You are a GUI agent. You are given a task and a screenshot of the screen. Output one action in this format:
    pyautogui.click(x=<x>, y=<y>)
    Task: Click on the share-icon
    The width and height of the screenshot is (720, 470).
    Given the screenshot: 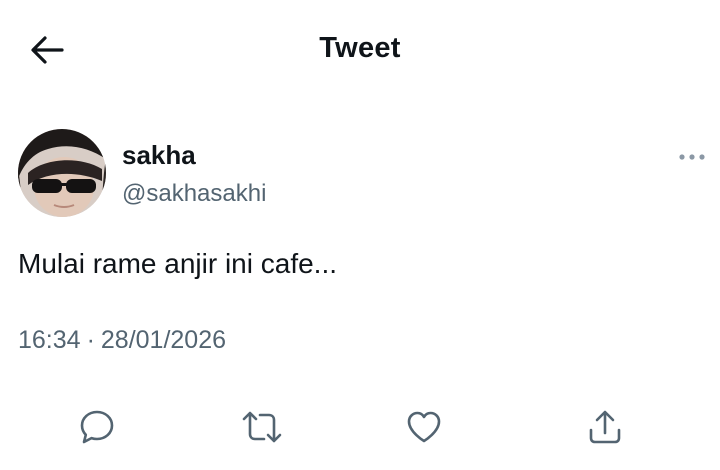 What is the action you would take?
    pyautogui.click(x=605, y=427)
    